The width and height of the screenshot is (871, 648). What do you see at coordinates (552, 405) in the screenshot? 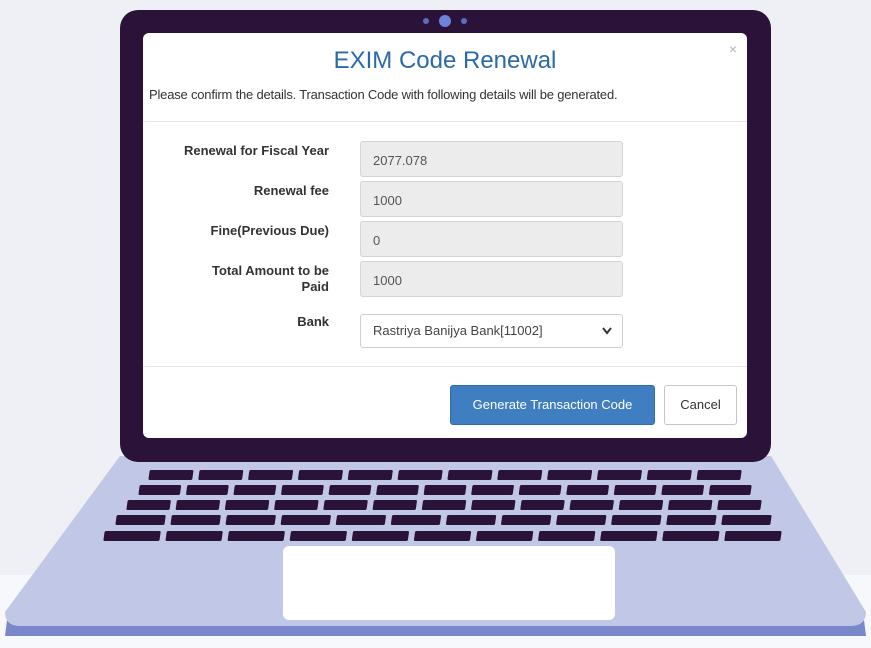
I see `generate-transaction-code-button: Generate Transaction Code` at bounding box center [552, 405].